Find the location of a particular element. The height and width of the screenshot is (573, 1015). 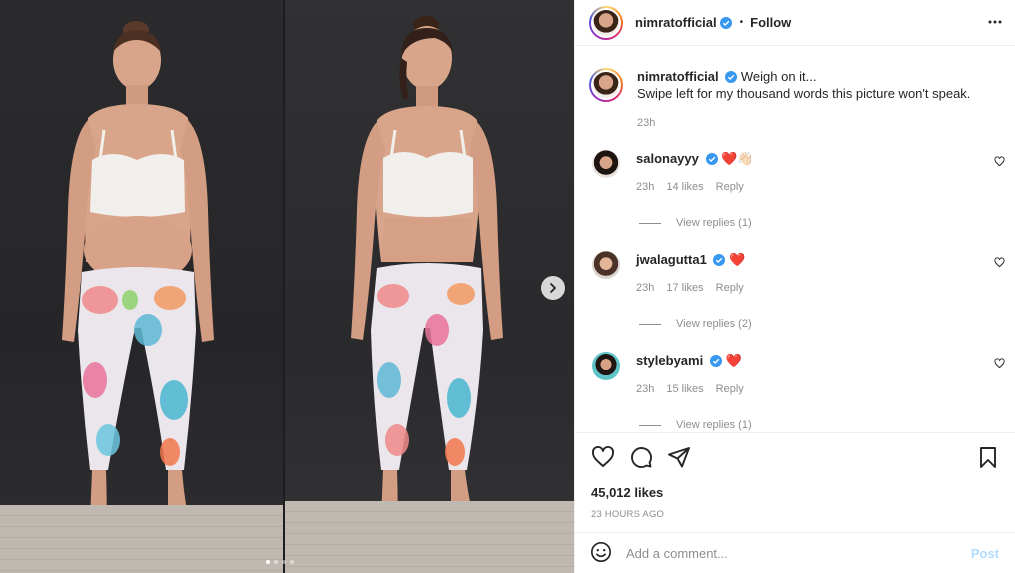

comment-likes: 15 likes is located at coordinates (684, 389).